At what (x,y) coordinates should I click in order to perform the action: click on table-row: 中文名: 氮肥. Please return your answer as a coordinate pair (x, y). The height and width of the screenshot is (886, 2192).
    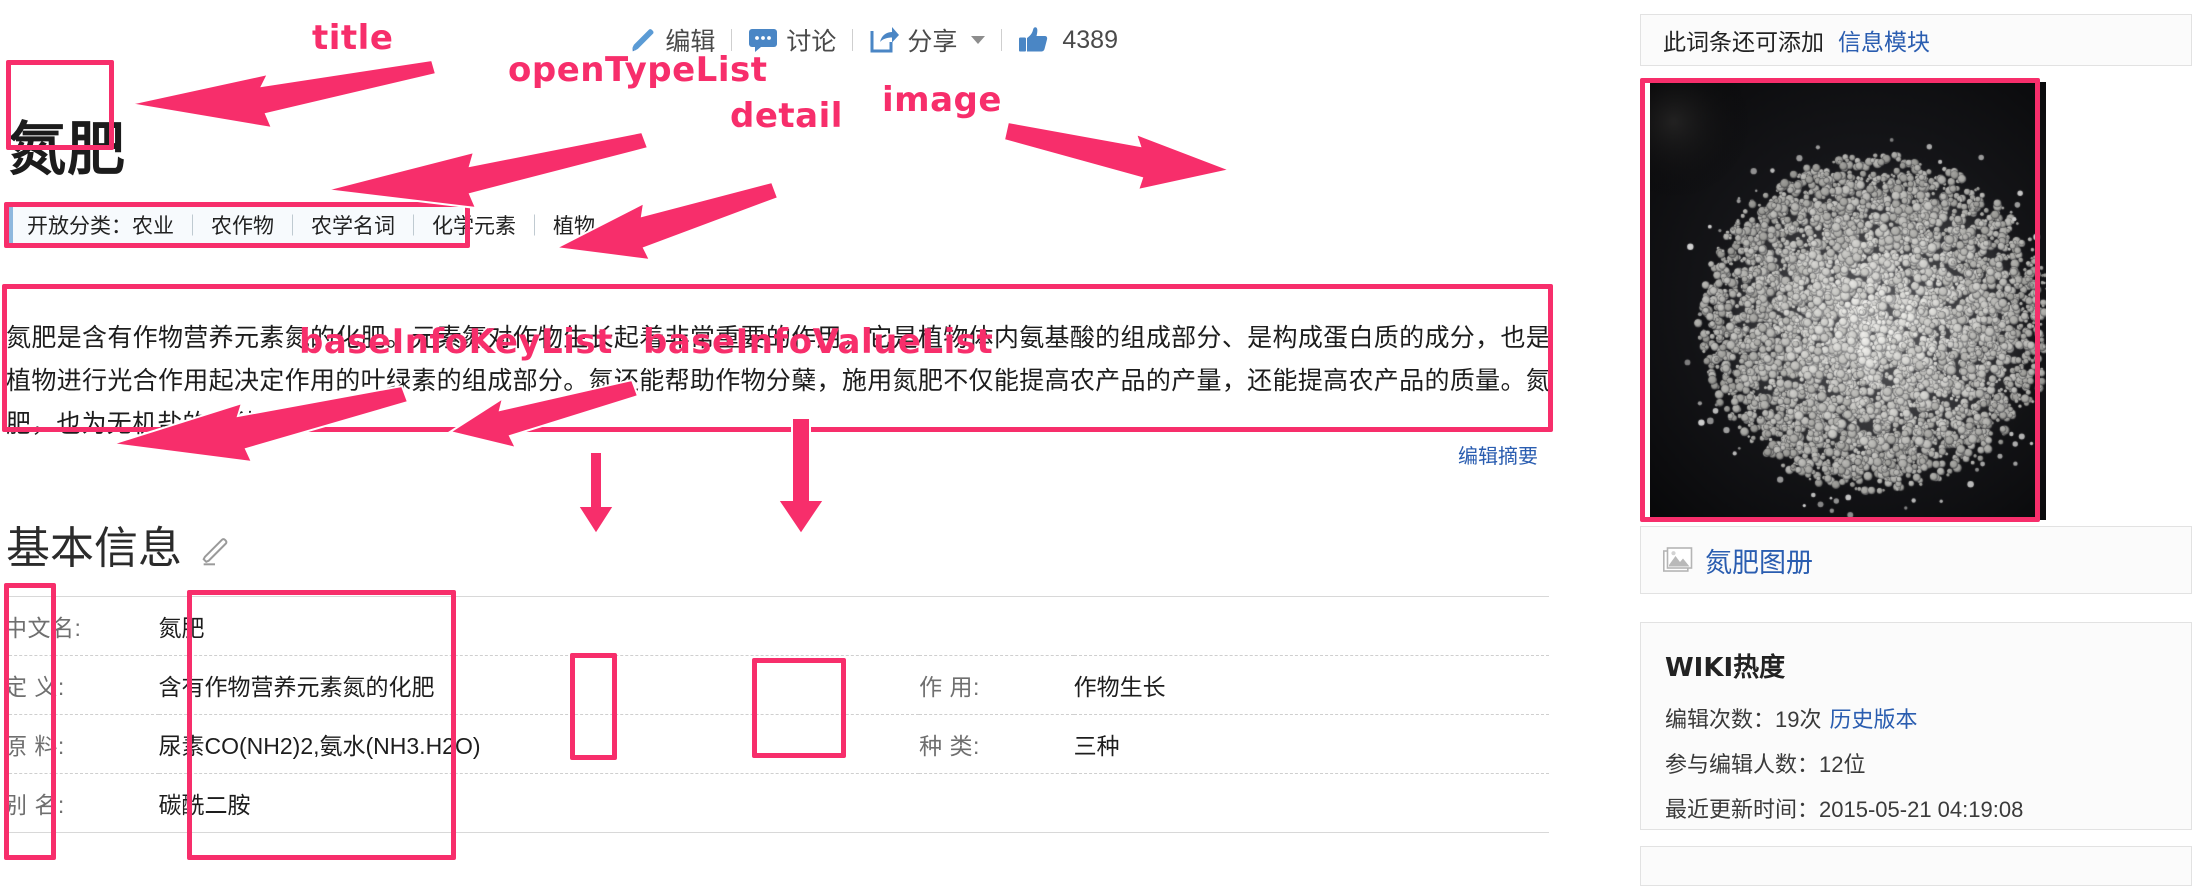
    Looking at the image, I should click on (776, 626).